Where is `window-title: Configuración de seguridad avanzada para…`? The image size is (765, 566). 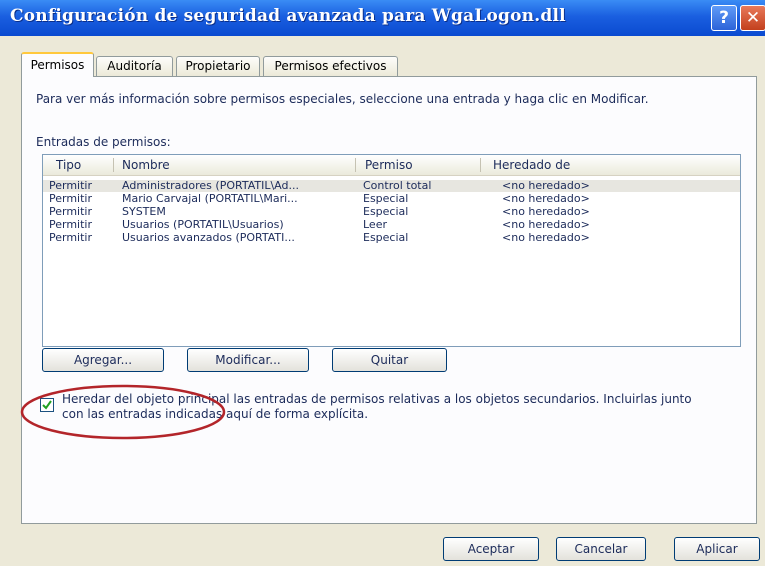 window-title: Configuración de seguridad avanzada para… is located at coordinates (288, 16).